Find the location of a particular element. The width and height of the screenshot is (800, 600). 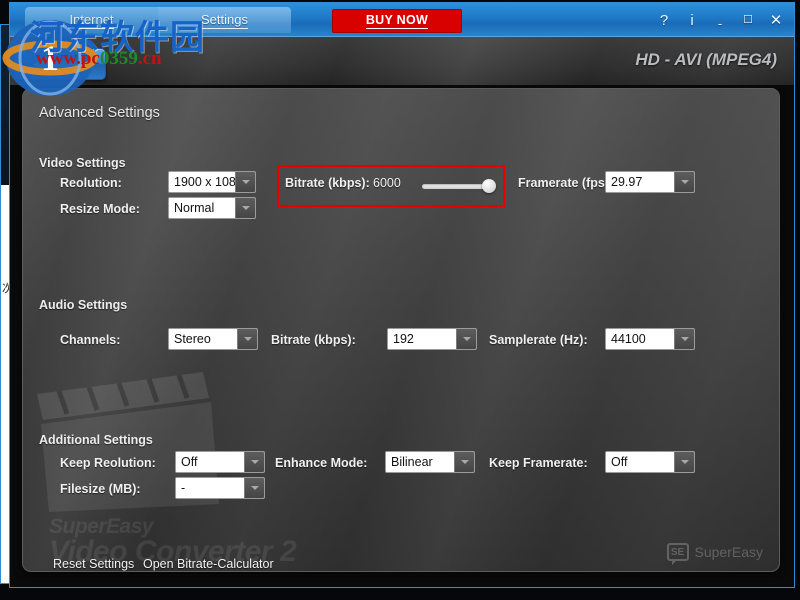

framerate-value: 29.97 is located at coordinates (640, 182).